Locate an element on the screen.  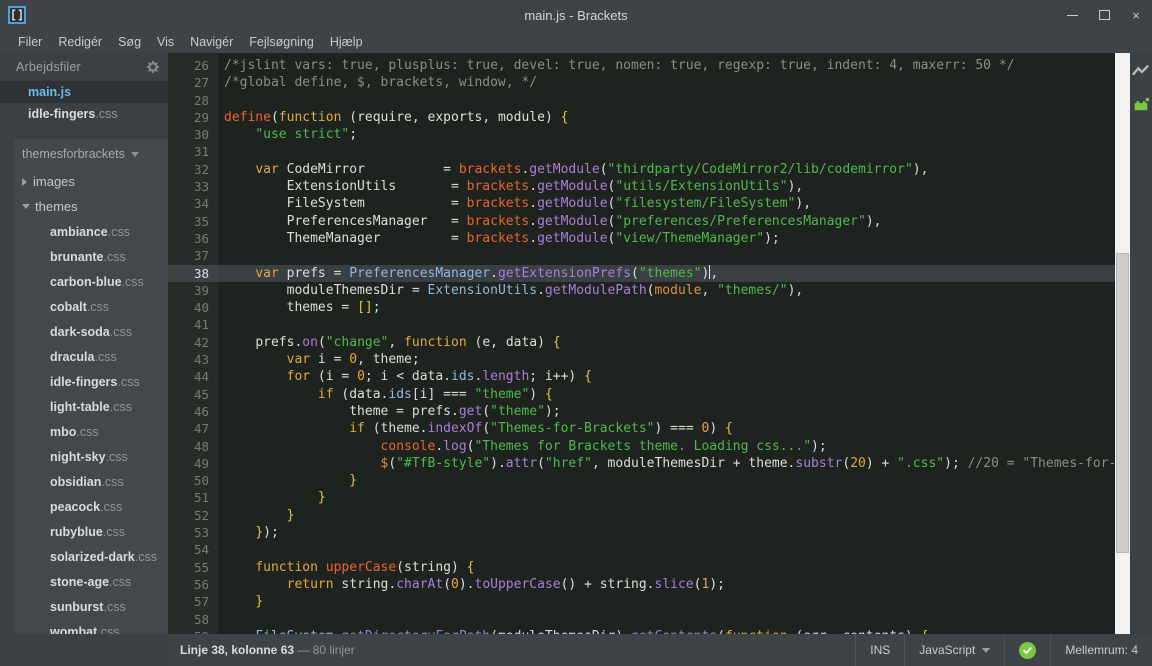
menu-item-fejlsøgning: Fejlsøgning is located at coordinates (281, 42).